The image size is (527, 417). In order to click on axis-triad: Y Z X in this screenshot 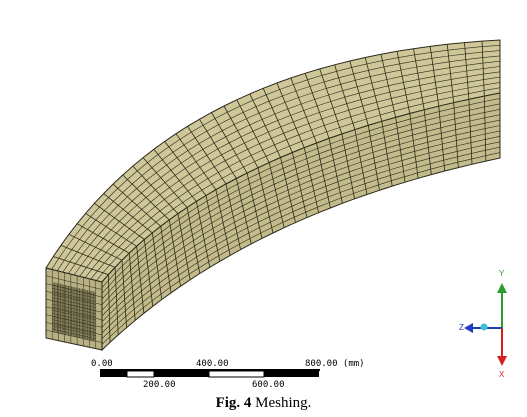, I will do `click(483, 324)`.